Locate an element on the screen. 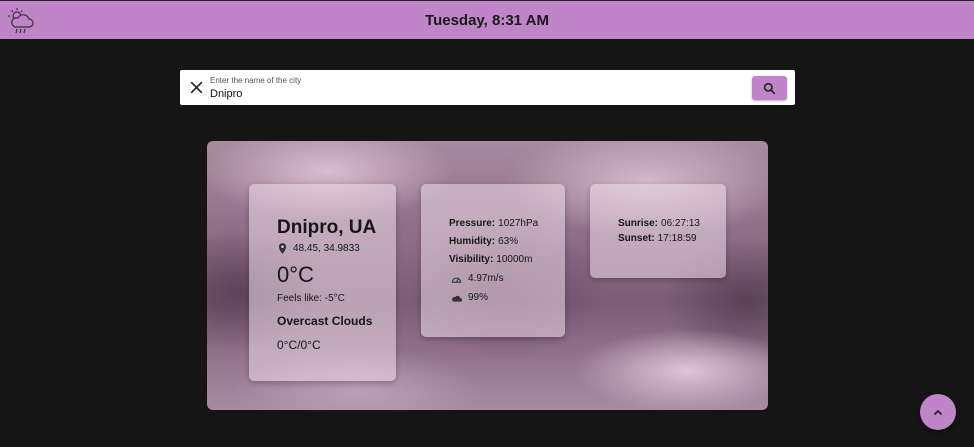 The image size is (974, 447). visibility-value: 10000m is located at coordinates (514, 259).